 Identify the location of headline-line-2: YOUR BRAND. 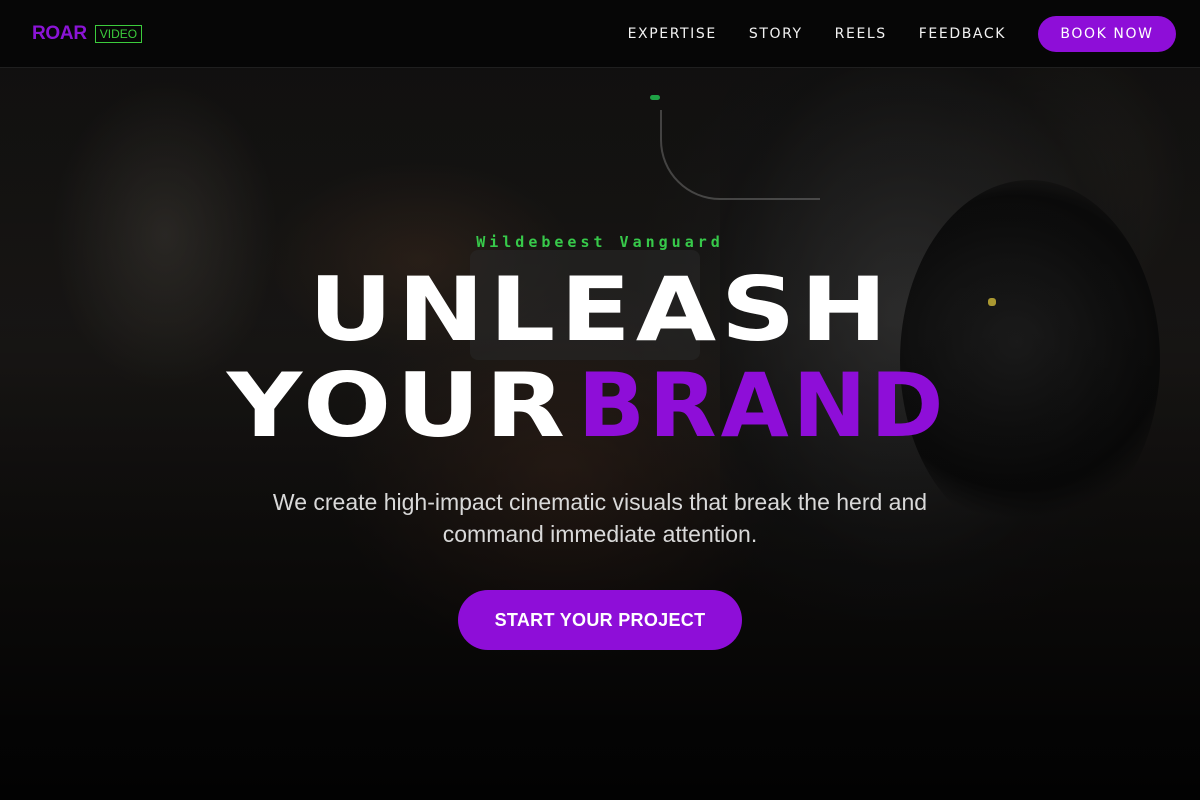
(600, 406).